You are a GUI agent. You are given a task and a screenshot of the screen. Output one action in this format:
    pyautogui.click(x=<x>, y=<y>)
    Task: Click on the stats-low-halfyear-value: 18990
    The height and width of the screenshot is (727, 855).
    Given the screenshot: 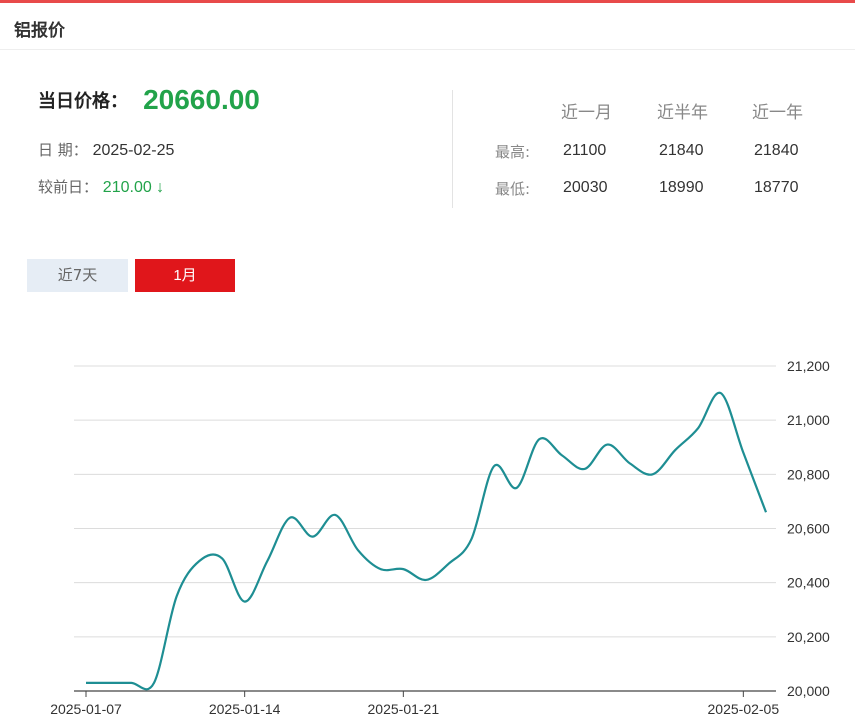 What is the action you would take?
    pyautogui.click(x=681, y=187)
    